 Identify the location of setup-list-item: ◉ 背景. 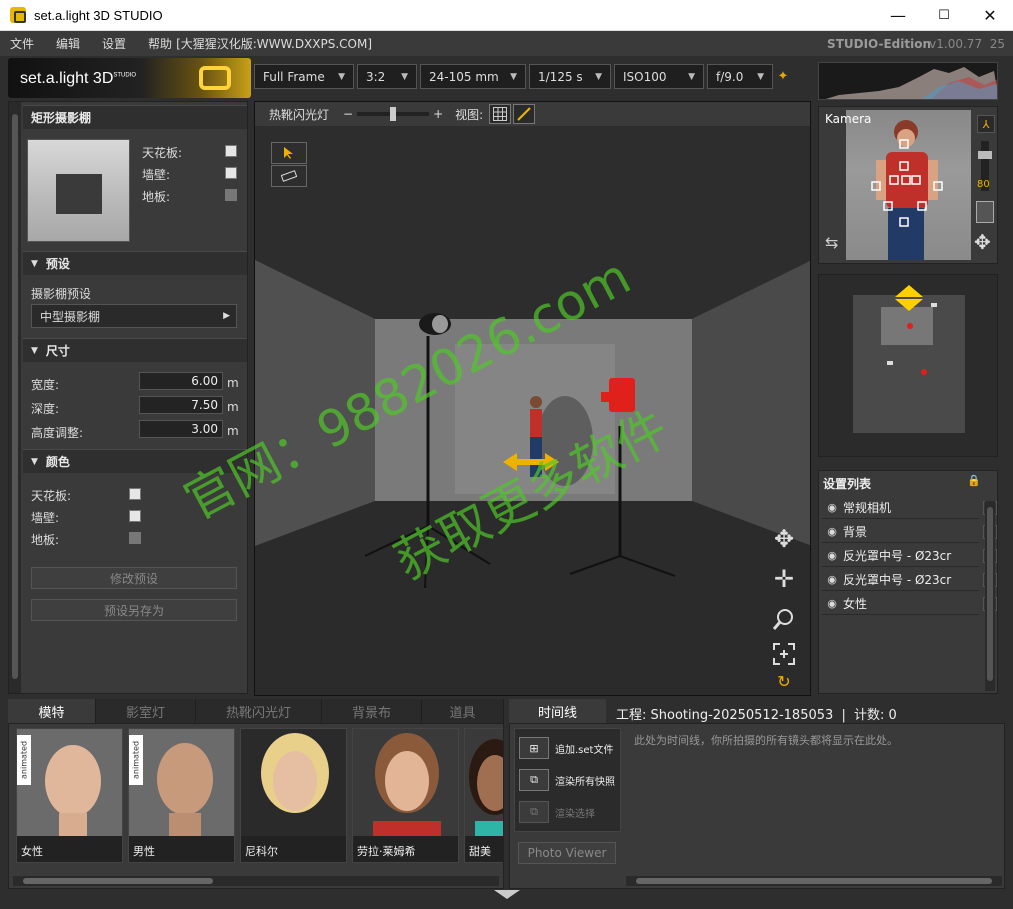
(909, 532).